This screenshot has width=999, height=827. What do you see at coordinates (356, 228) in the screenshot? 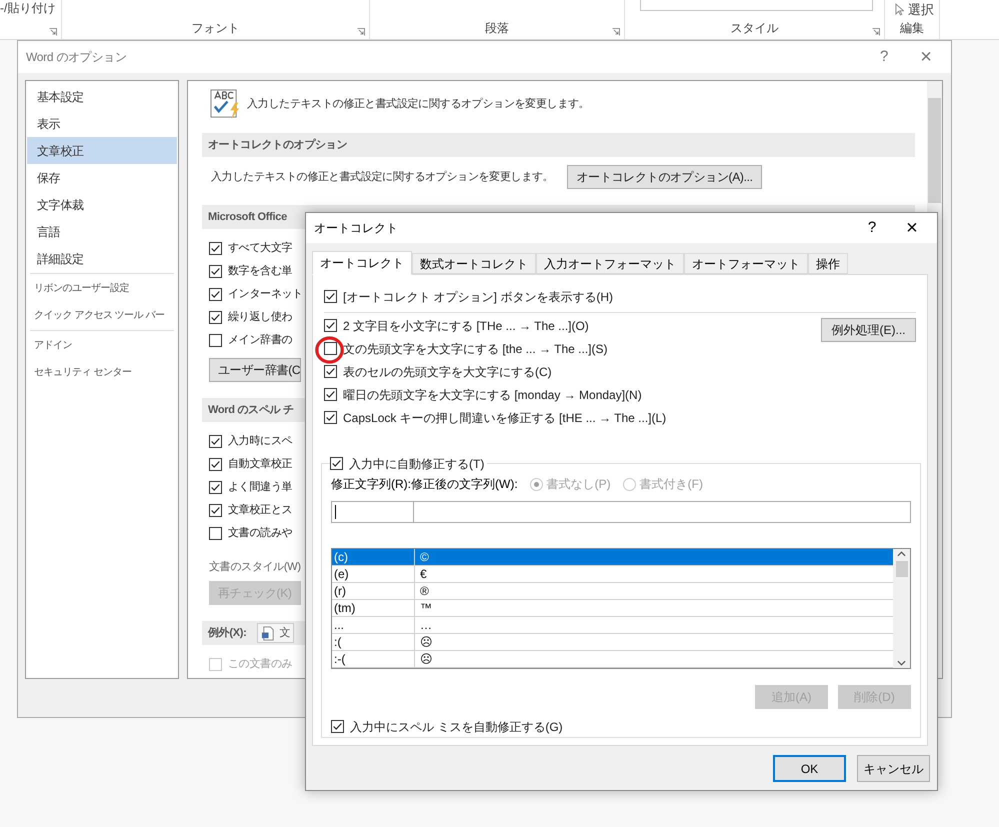
I see `dialog-title: オートコレクト` at bounding box center [356, 228].